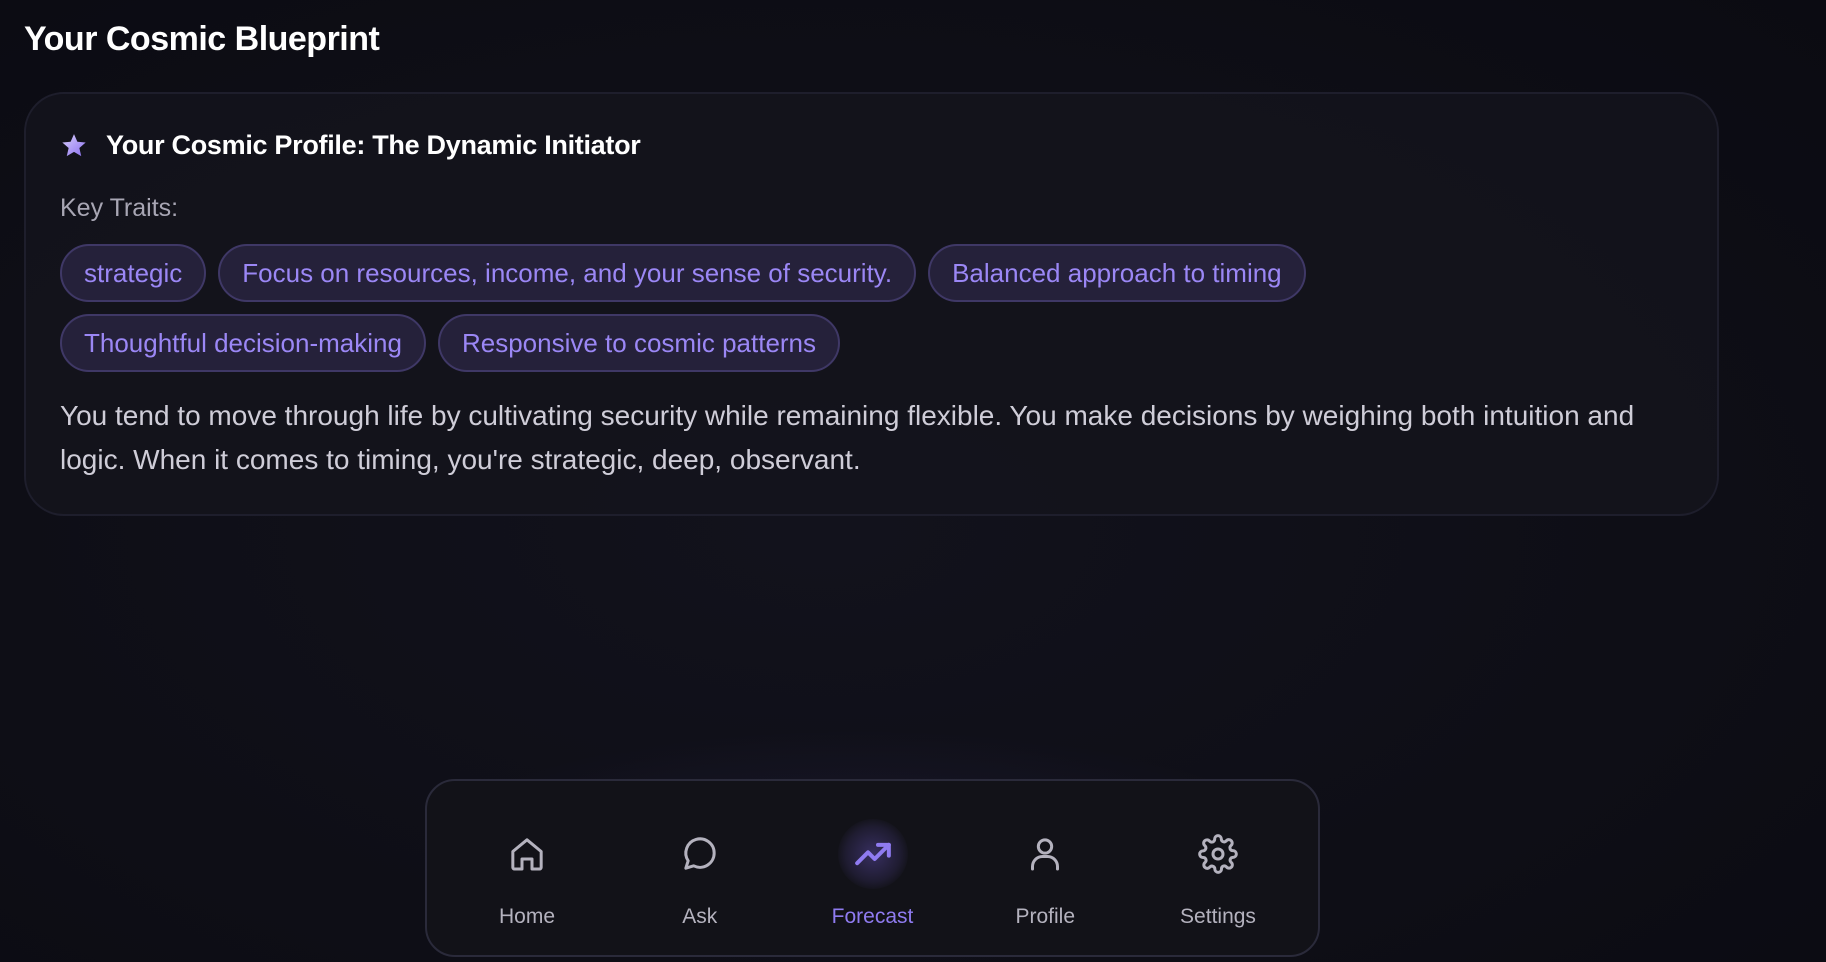  What do you see at coordinates (700, 916) in the screenshot?
I see `nav-label-ask: Ask` at bounding box center [700, 916].